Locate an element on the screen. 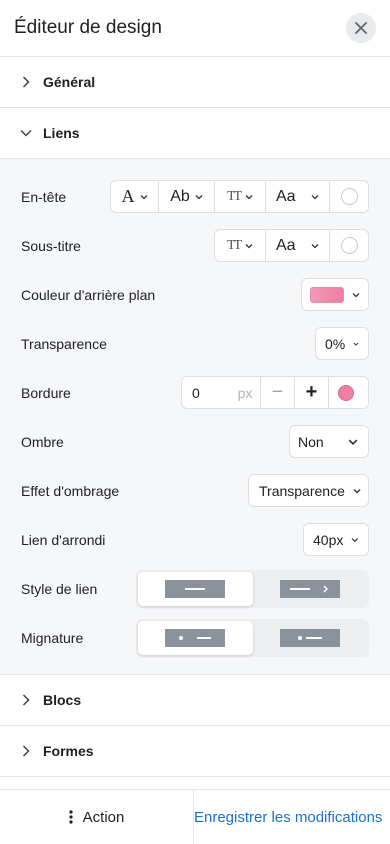 The image size is (390, 844). decrement-button: − is located at coordinates (277, 392).